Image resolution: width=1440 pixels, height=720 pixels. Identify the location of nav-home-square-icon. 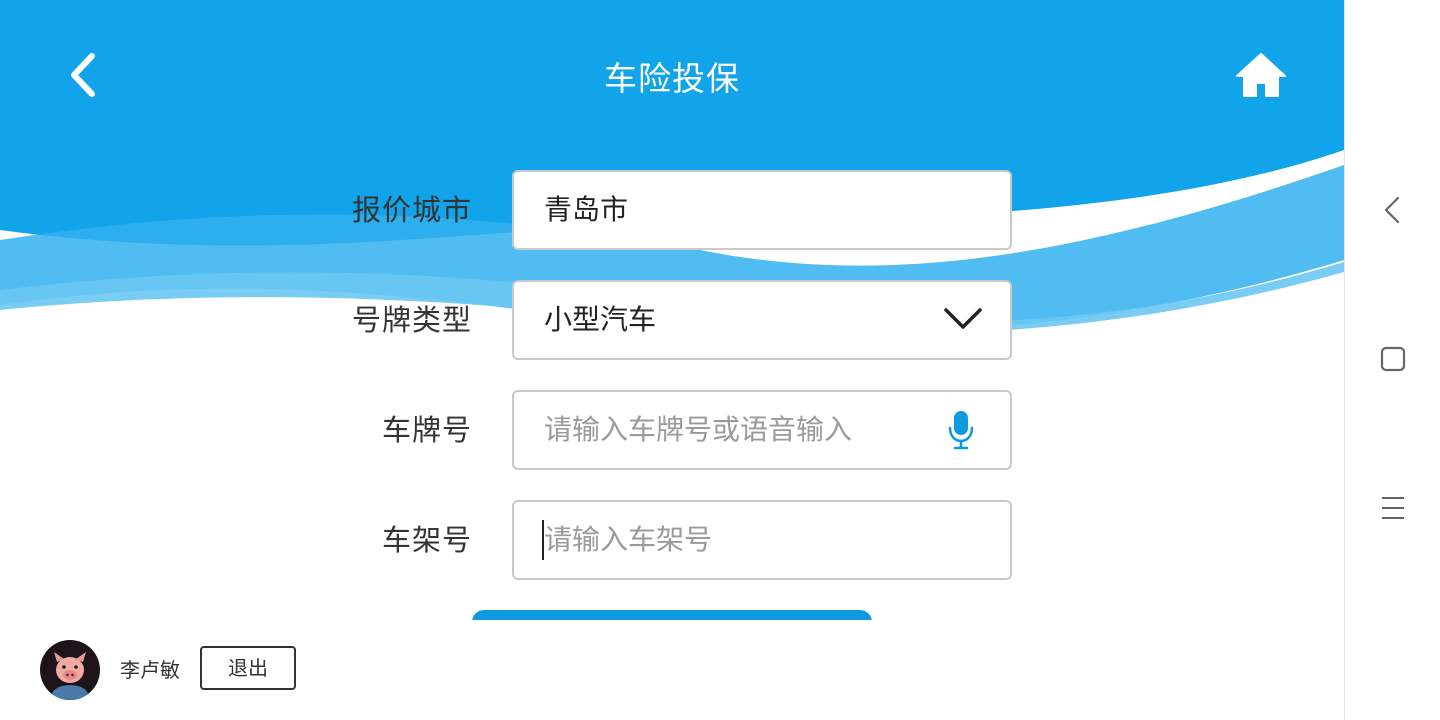
(1393, 359).